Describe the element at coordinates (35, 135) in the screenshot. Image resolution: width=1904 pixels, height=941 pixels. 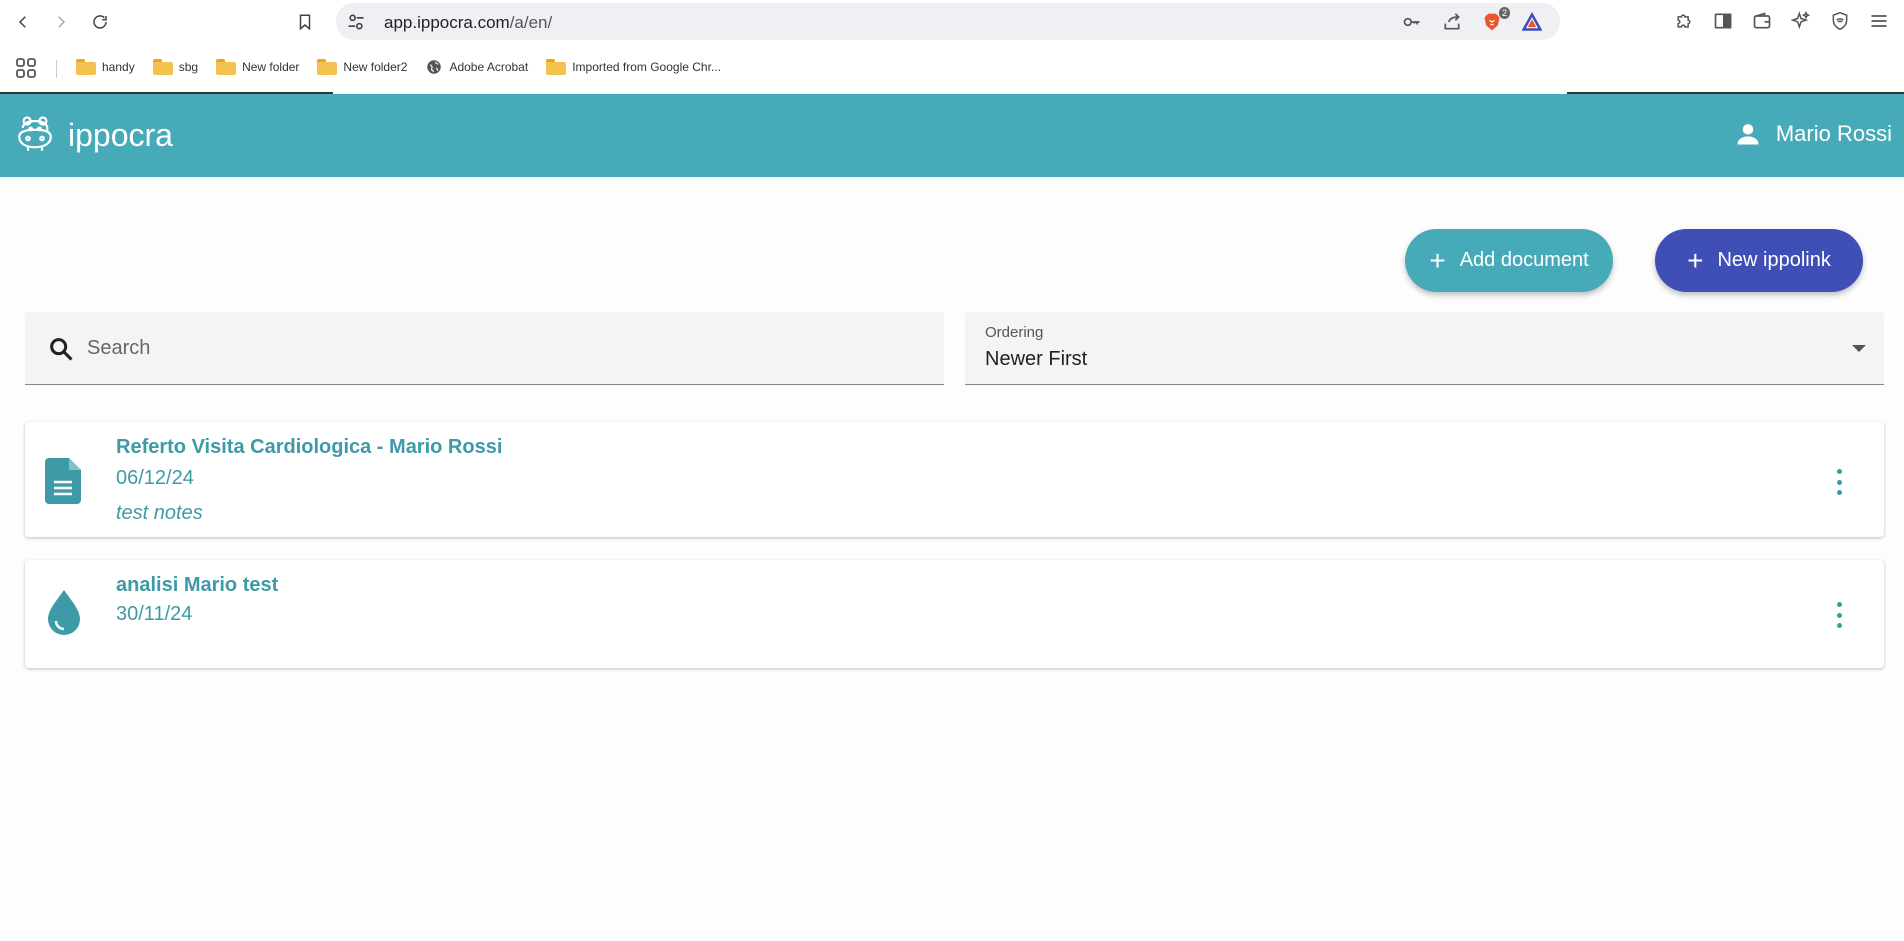
I see `hippo-logo-icon` at that location.